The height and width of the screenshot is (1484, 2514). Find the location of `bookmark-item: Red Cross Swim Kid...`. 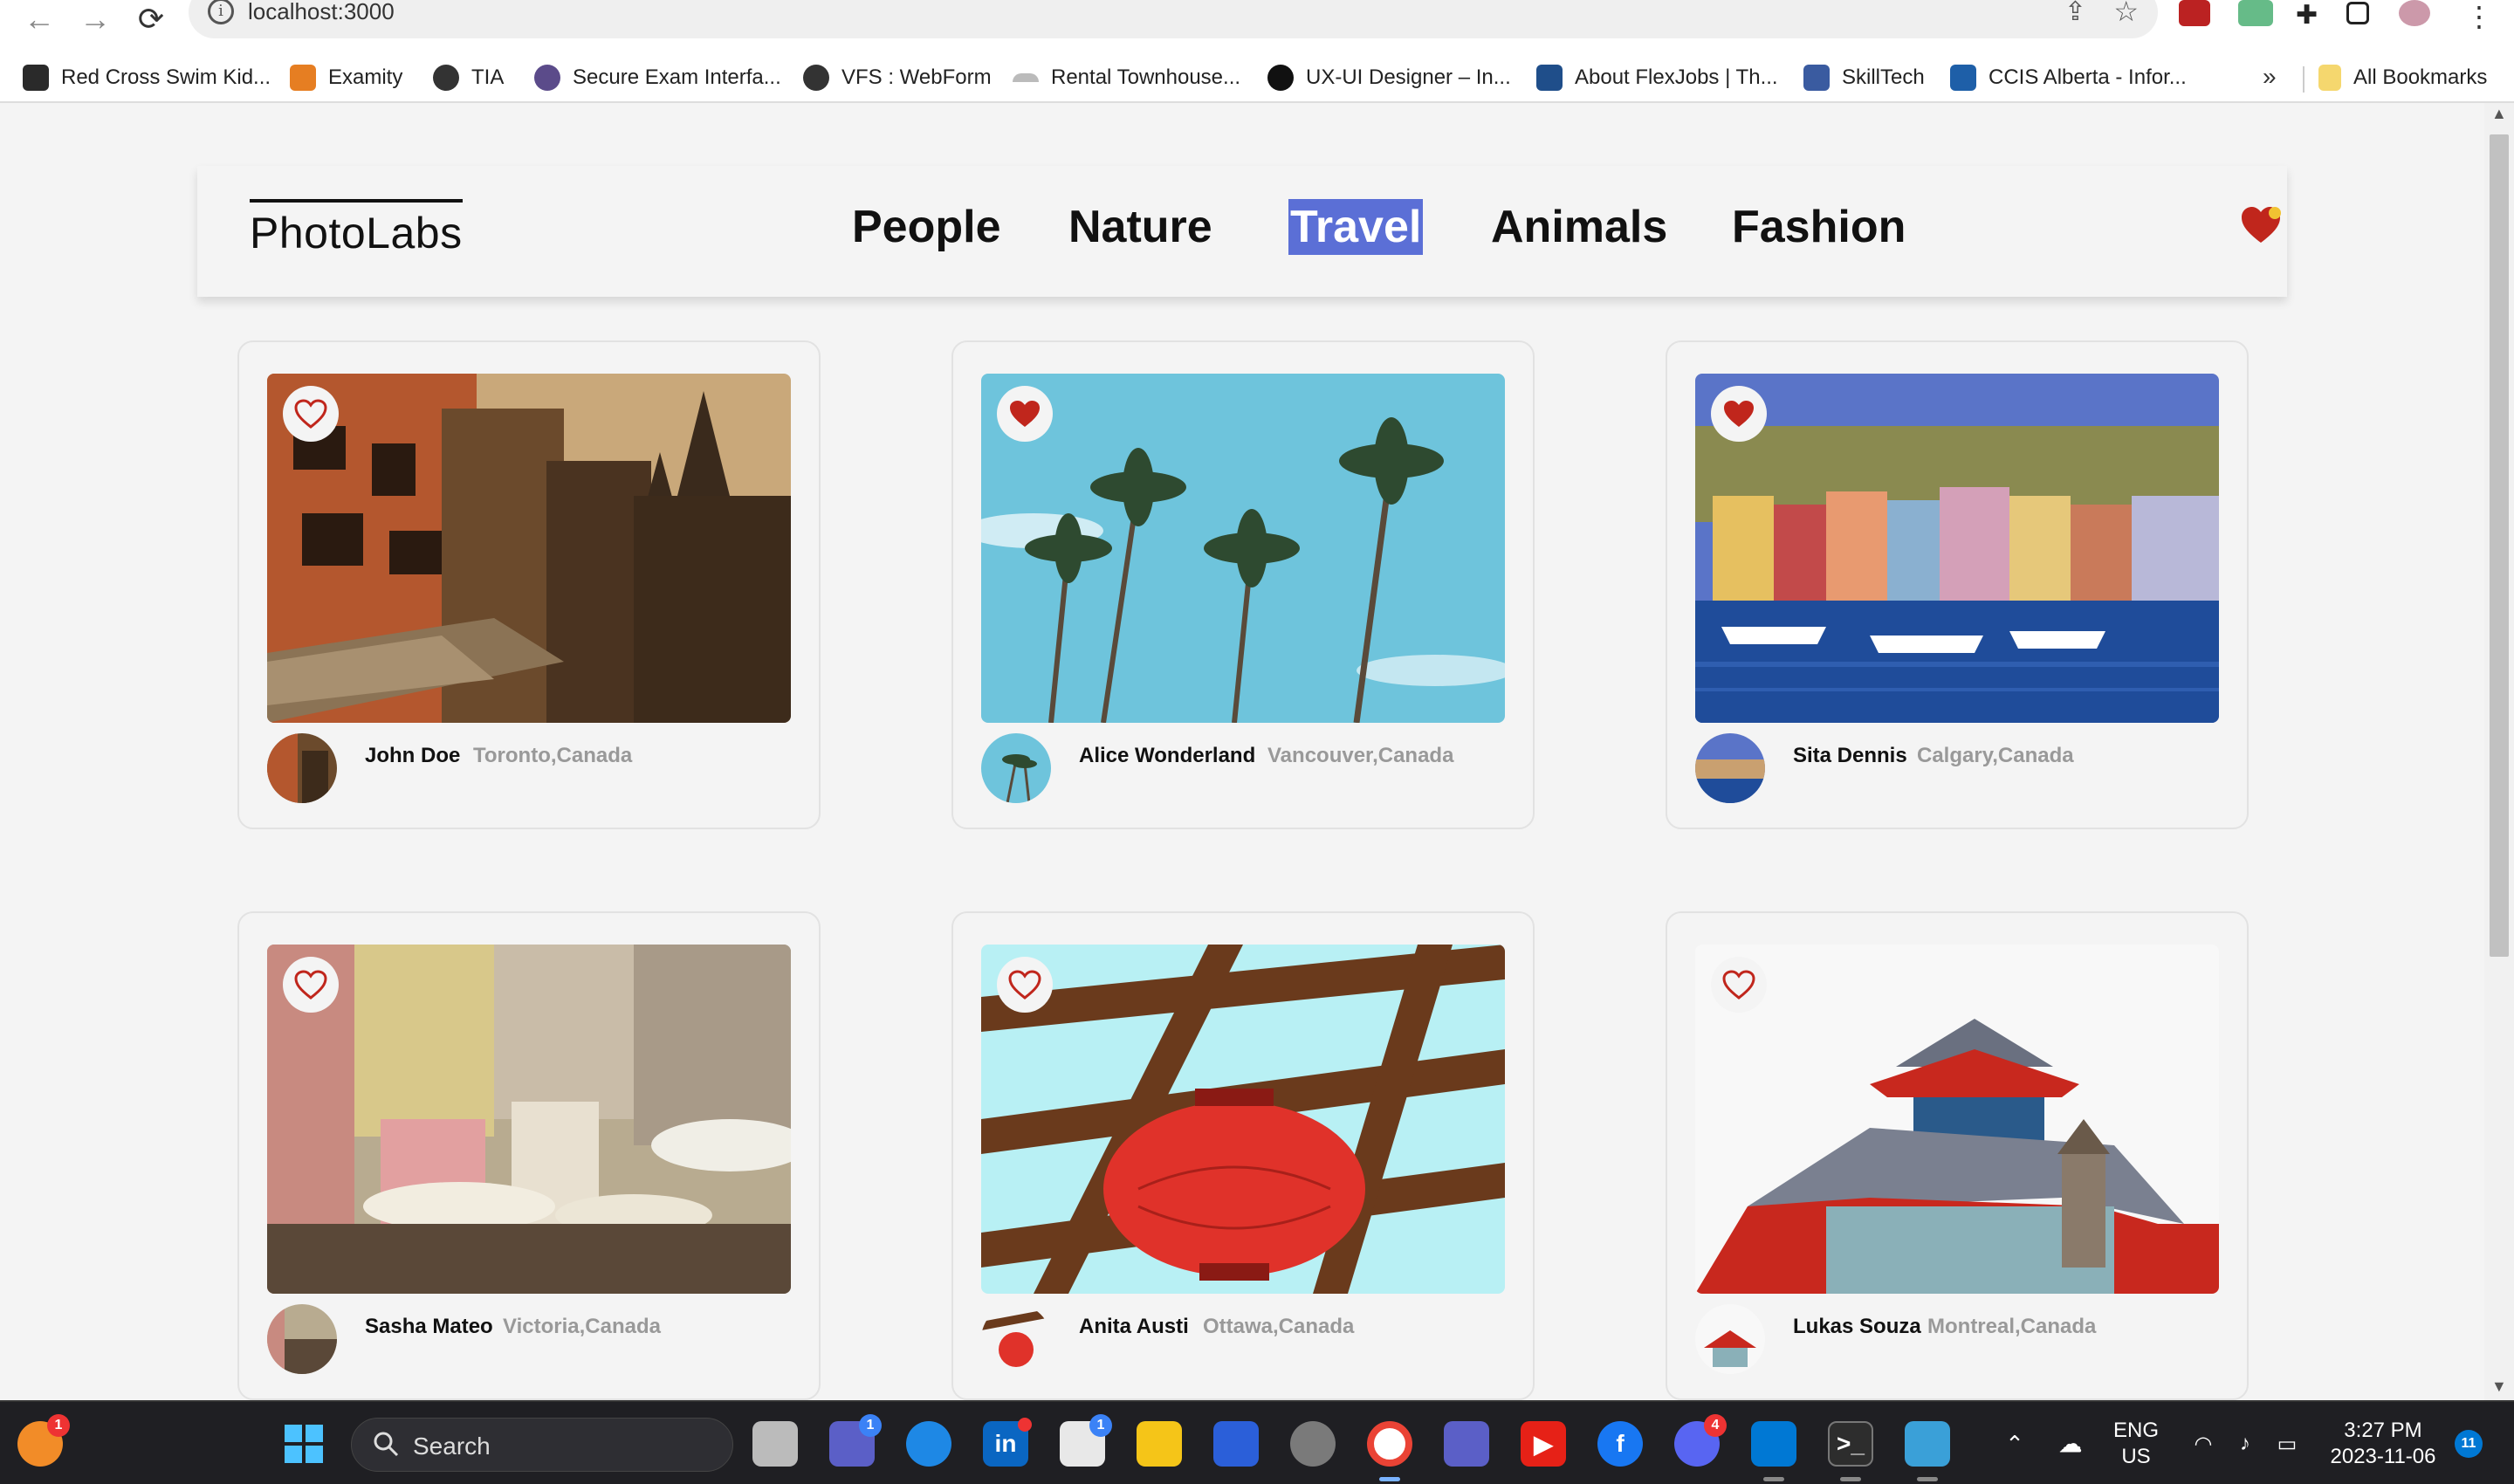

bookmark-item: Red Cross Swim Kid... is located at coordinates (147, 77).